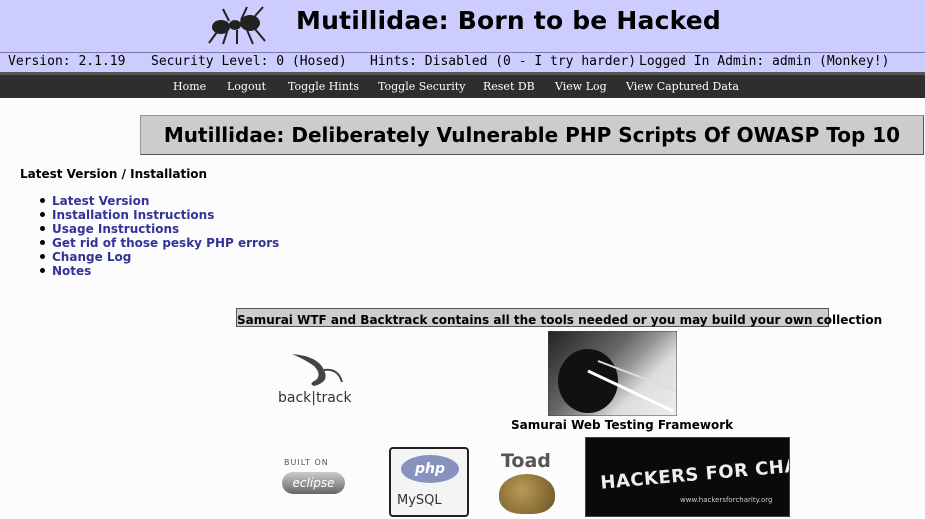  What do you see at coordinates (508, 20) in the screenshot?
I see `site-title: Mutillidae: Born to be Hacked` at bounding box center [508, 20].